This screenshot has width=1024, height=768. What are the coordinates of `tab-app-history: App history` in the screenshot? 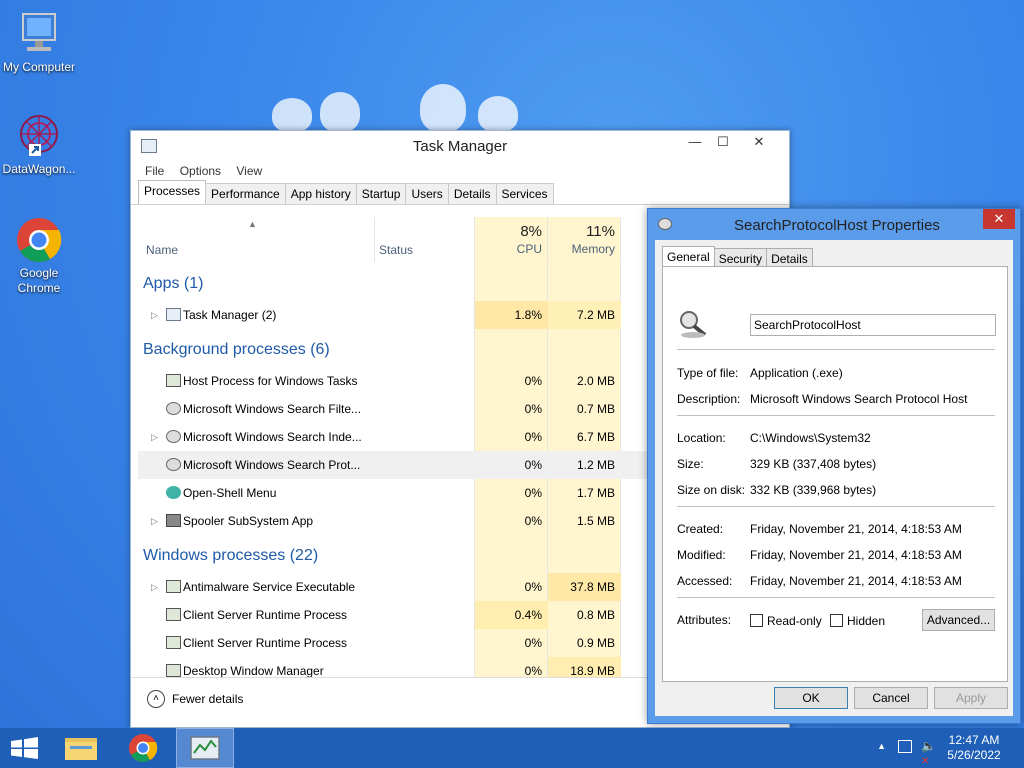 It's located at (320, 193).